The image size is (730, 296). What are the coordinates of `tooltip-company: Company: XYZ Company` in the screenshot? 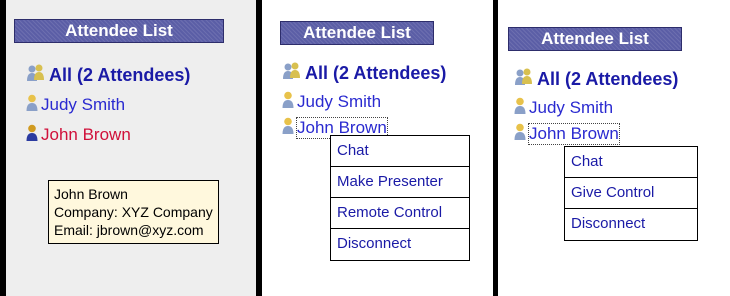 It's located at (133, 212).